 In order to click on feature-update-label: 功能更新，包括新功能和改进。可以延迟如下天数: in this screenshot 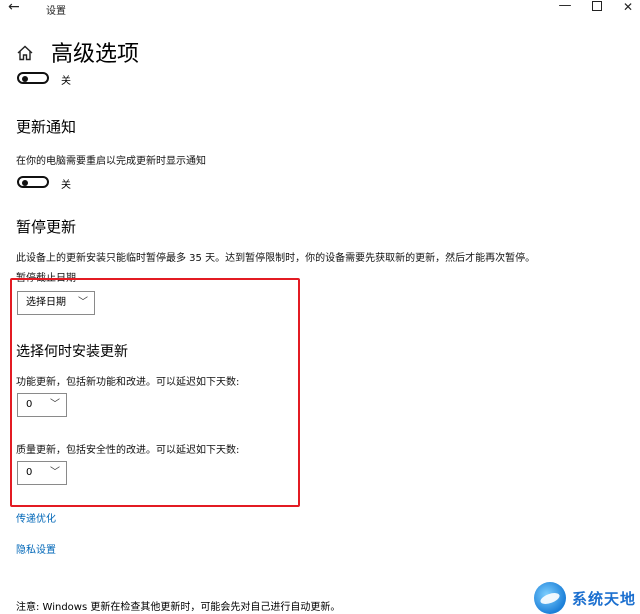, I will do `click(128, 382)`.